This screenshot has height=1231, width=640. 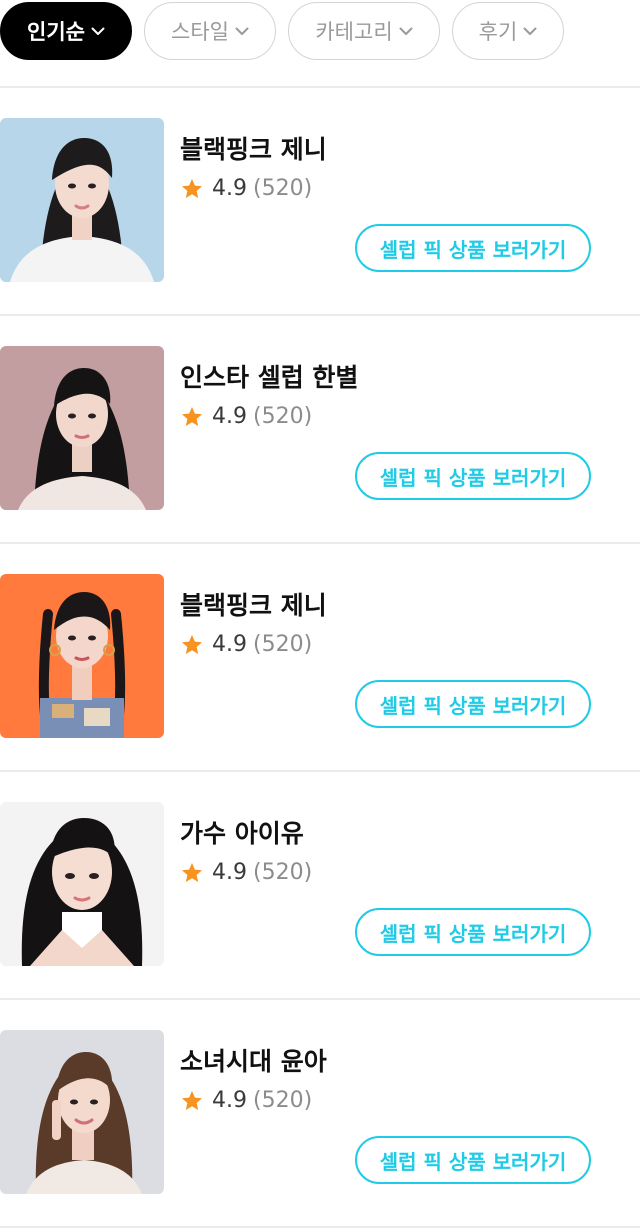 I want to click on filter-chip-label: 후기, so click(x=498, y=32).